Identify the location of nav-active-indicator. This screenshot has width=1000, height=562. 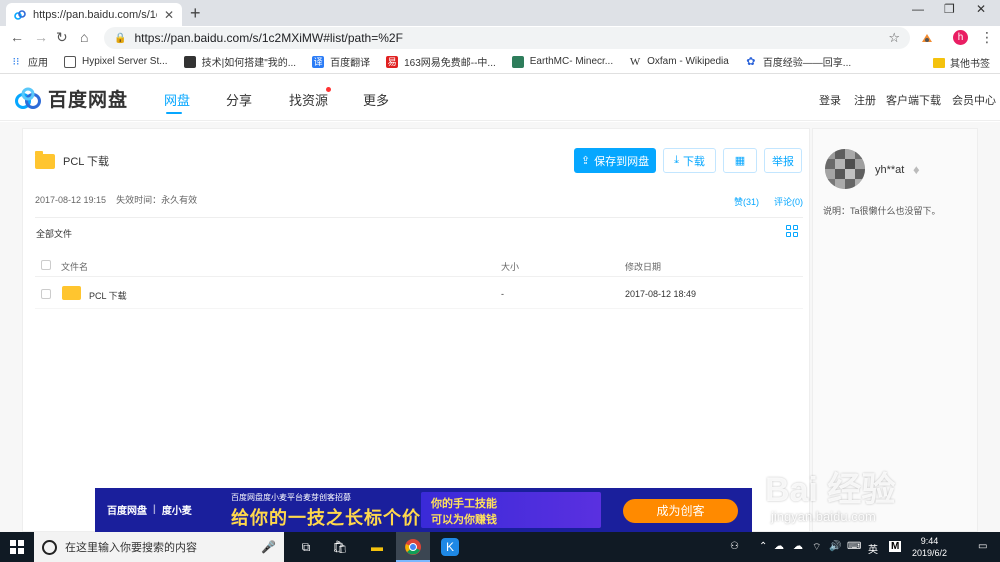
(174, 113).